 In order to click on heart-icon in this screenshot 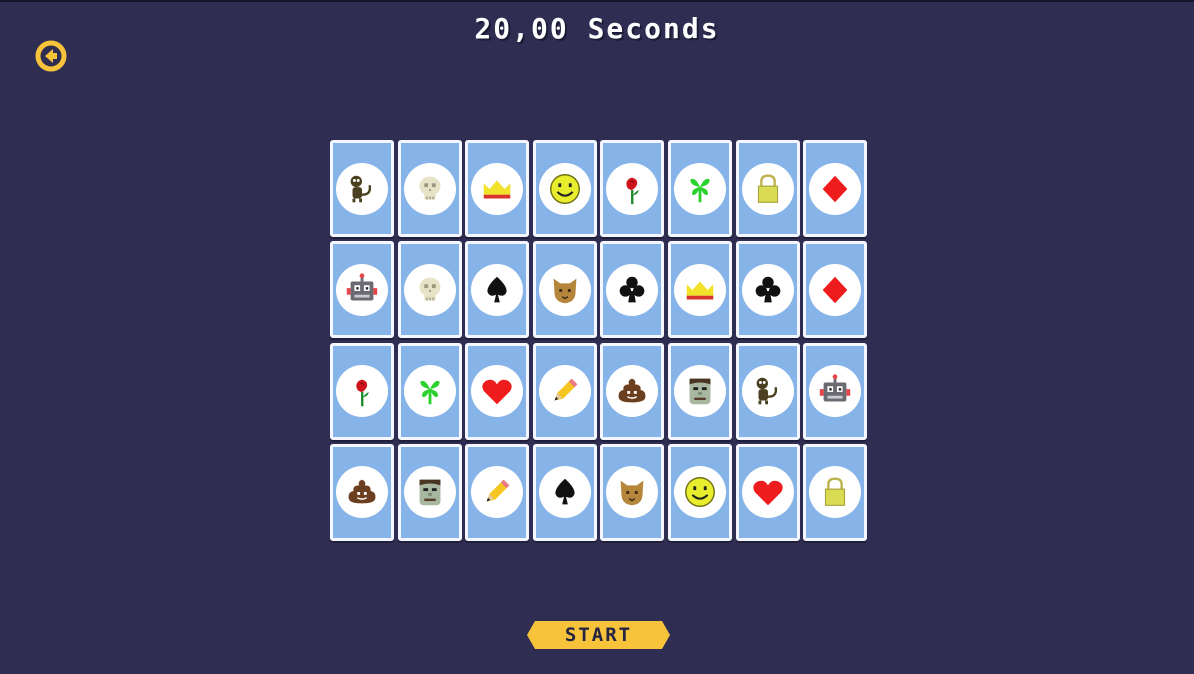, I will do `click(497, 392)`.